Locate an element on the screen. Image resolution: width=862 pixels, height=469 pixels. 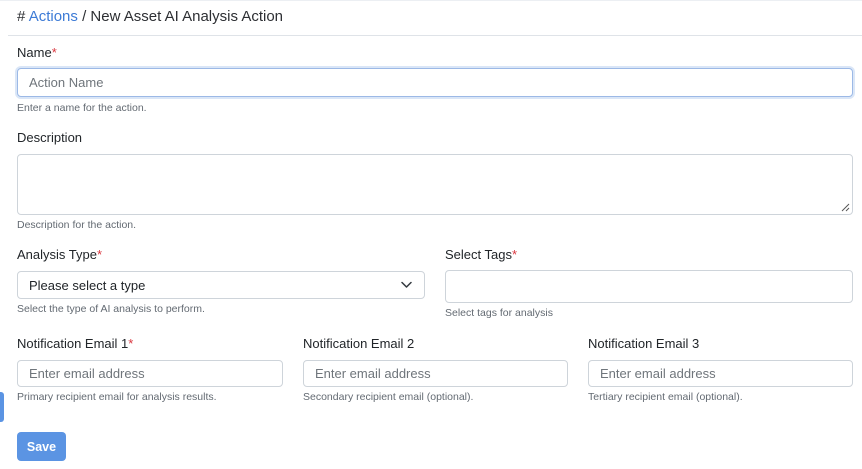
tags-help: Select tags for analysis is located at coordinates (499, 313).